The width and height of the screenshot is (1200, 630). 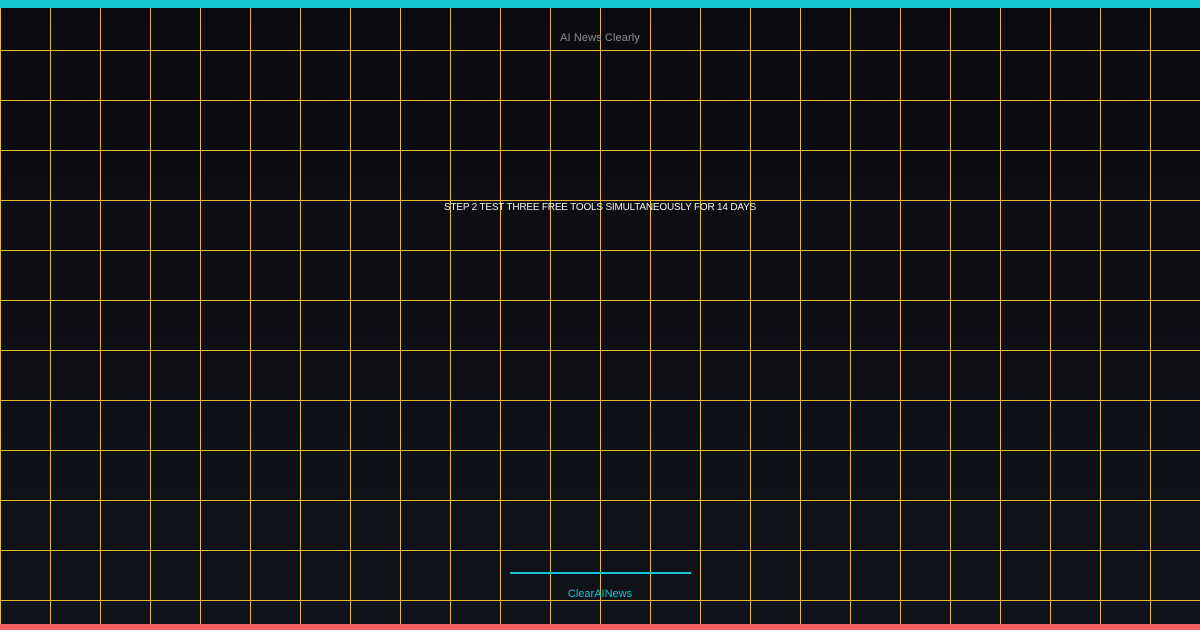 I want to click on top-accent-bar, so click(x=600, y=4).